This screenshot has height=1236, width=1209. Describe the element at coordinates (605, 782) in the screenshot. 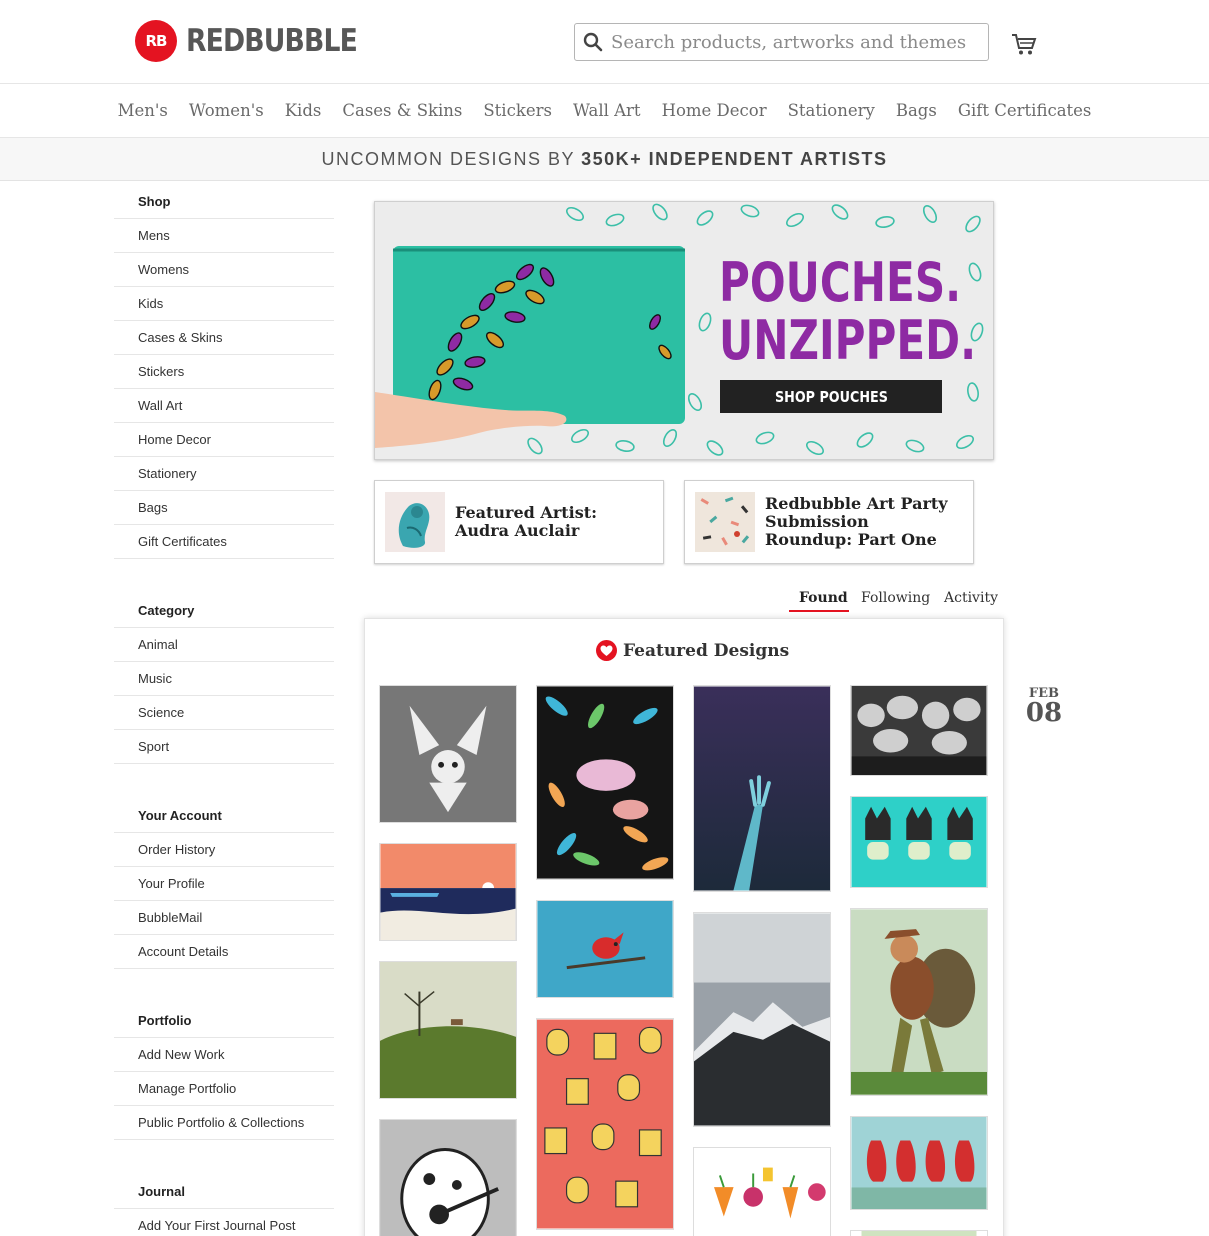

I see `design-tile-bird-leaves` at that location.